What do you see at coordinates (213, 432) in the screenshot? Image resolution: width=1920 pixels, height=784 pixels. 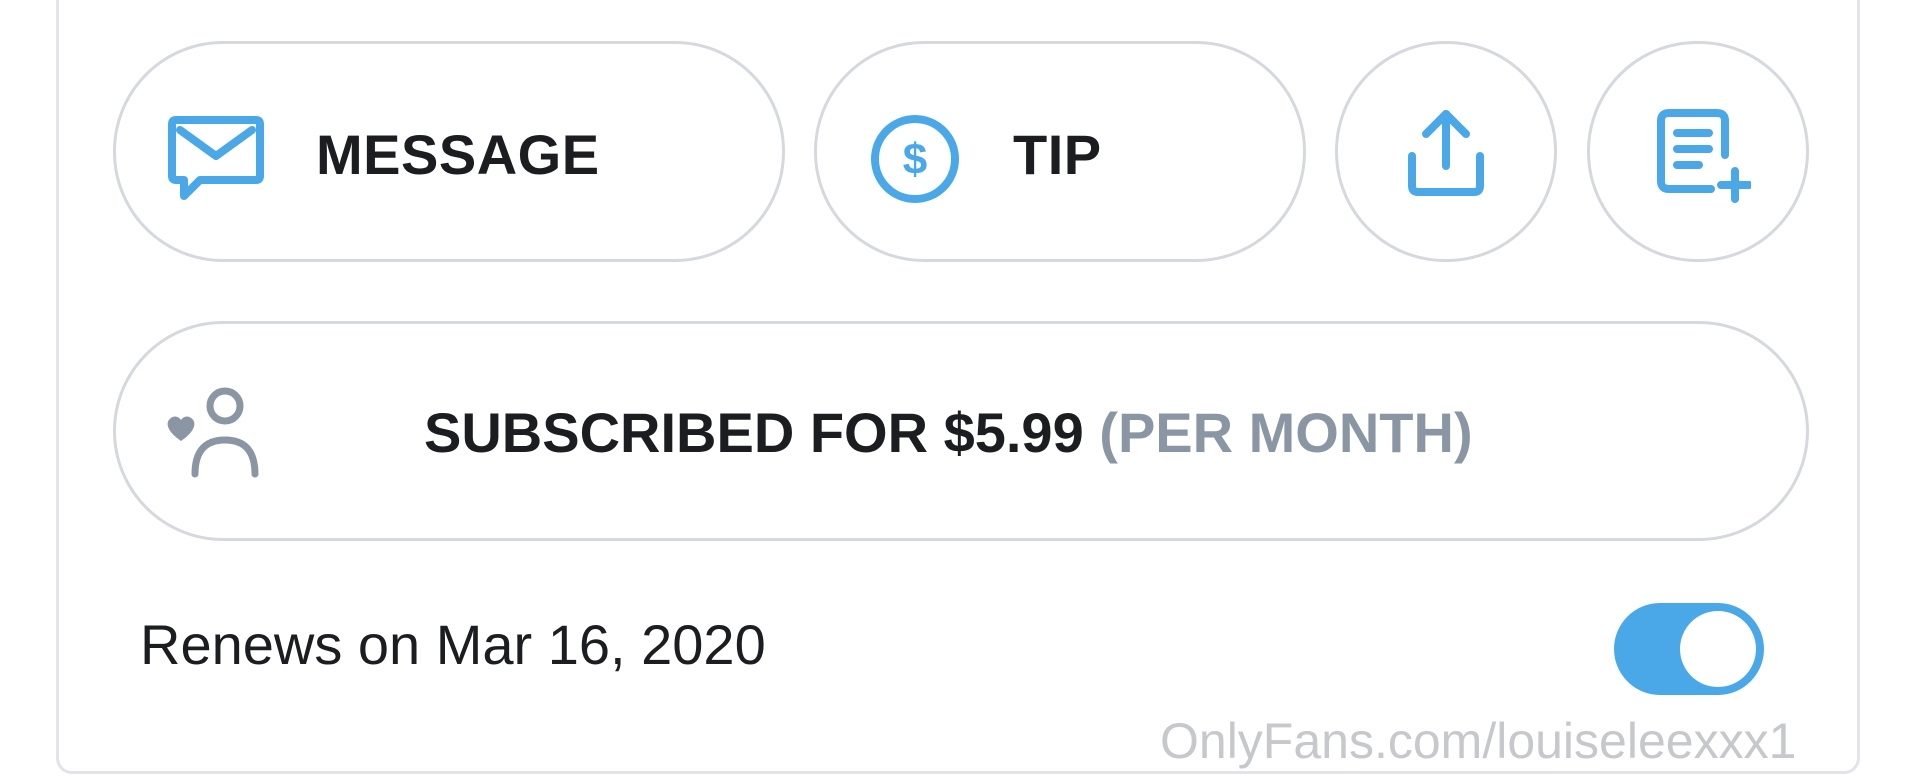 I see `user-heart-icon` at bounding box center [213, 432].